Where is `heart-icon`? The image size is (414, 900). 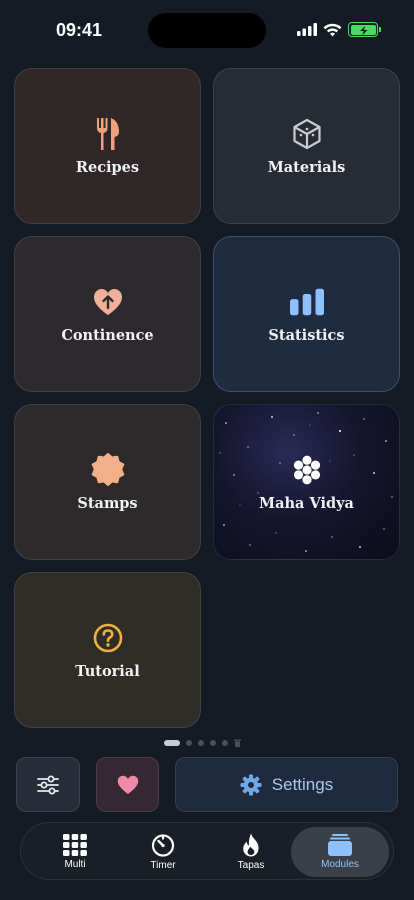
heart-icon is located at coordinates (127, 784).